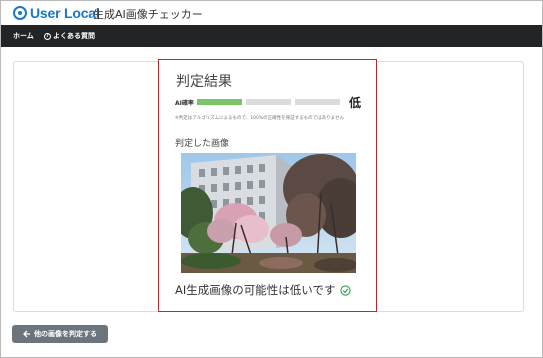 The image size is (543, 358). Describe the element at coordinates (65, 334) in the screenshot. I see `back-button-label: 他の画像を判定する` at that location.